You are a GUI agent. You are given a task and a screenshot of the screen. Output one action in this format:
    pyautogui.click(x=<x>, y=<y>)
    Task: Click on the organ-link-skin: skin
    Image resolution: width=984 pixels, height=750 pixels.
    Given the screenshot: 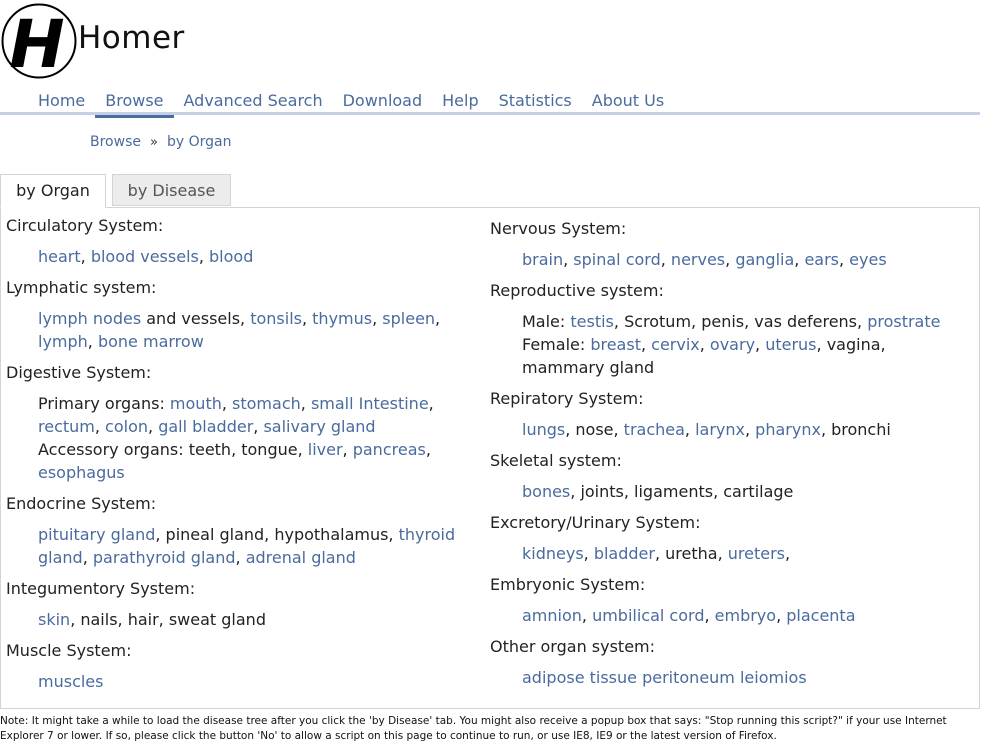 What is the action you would take?
    pyautogui.click(x=54, y=619)
    